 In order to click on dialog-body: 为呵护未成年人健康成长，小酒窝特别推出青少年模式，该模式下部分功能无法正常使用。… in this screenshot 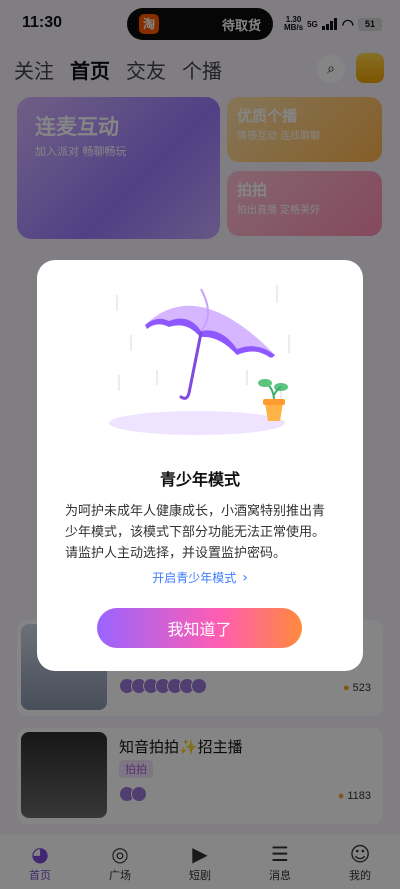, I will do `click(195, 532)`.